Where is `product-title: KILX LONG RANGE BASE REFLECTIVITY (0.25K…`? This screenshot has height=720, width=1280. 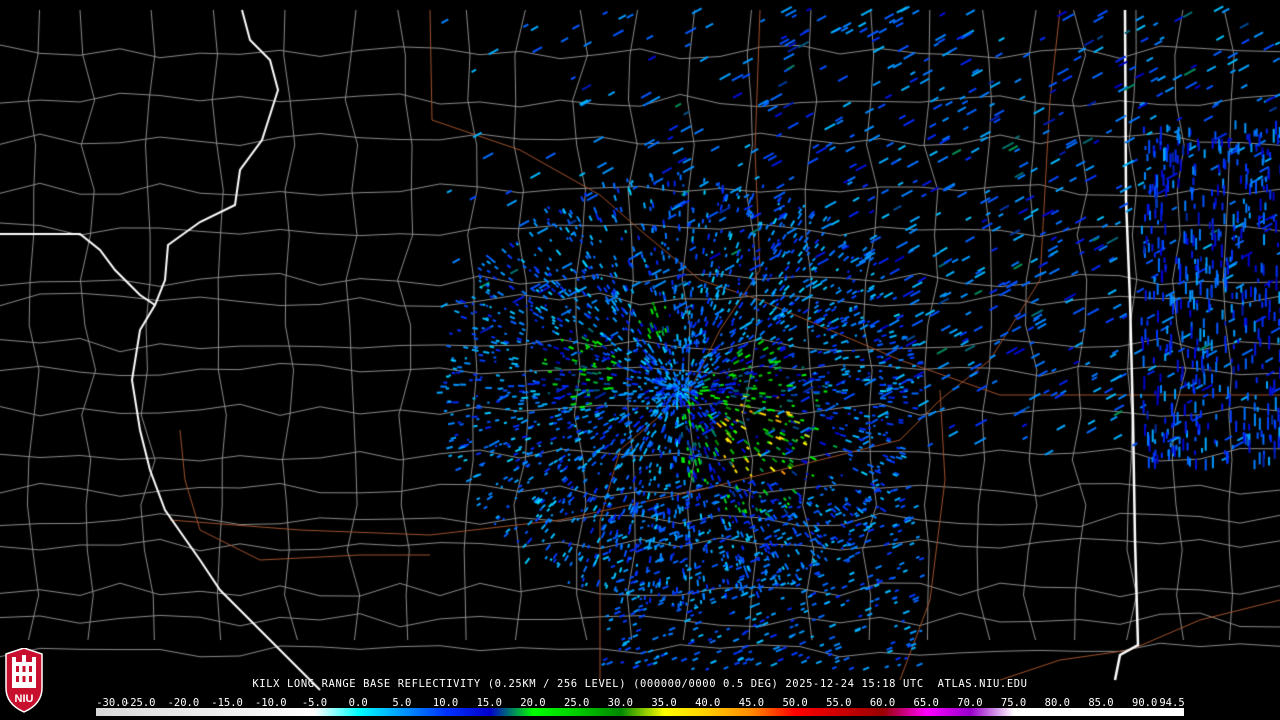 product-title: KILX LONG RANGE BASE REFLECTIVITY (0.25K… is located at coordinates (640, 684).